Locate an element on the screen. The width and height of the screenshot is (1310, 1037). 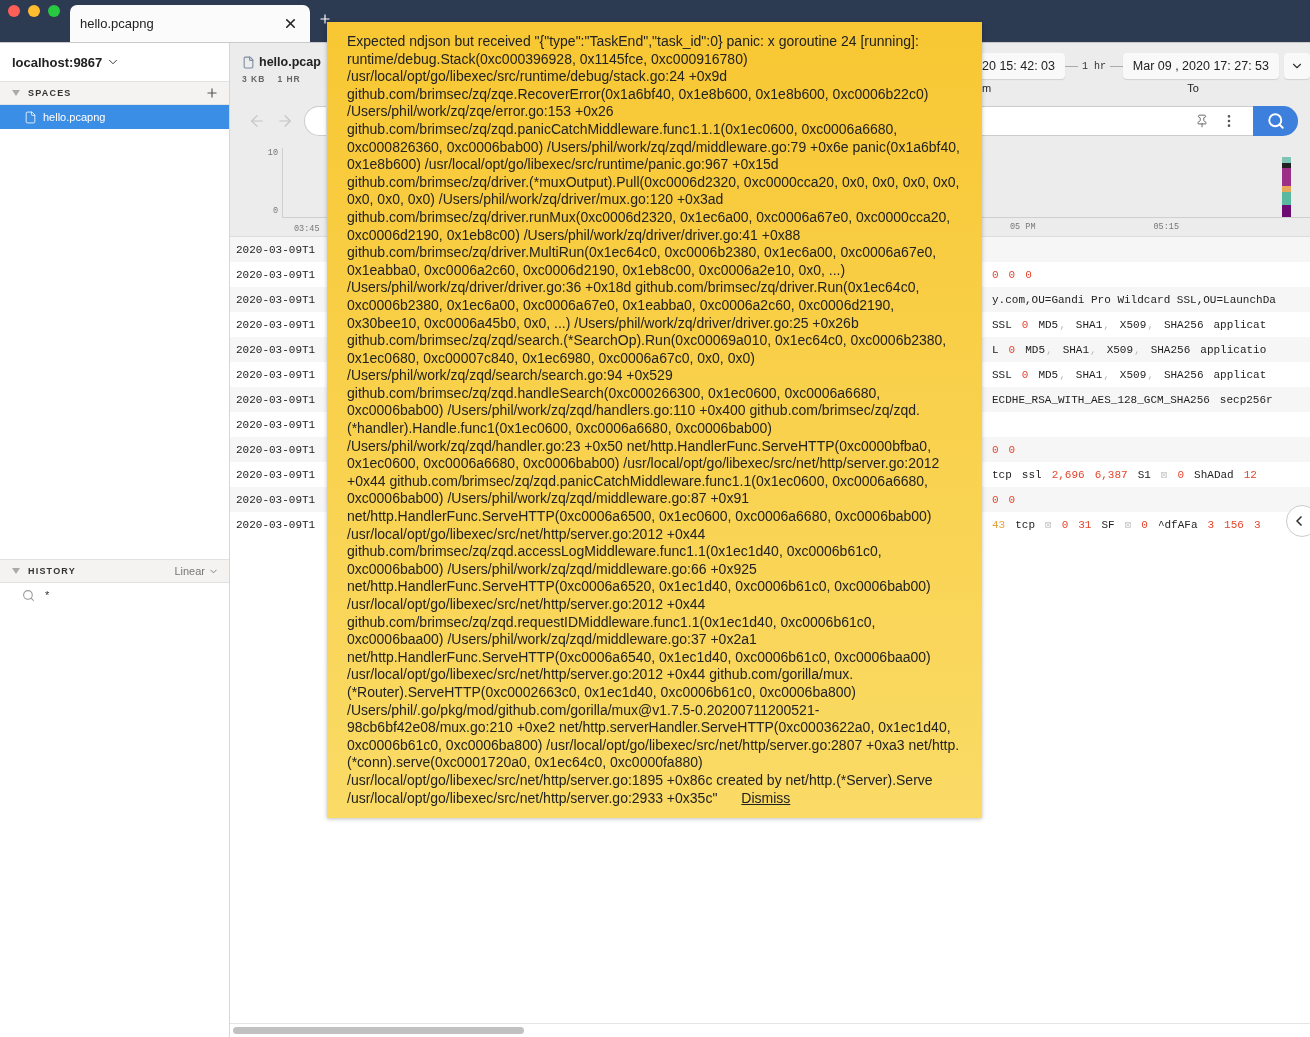
search-button is located at coordinates (1275, 121).